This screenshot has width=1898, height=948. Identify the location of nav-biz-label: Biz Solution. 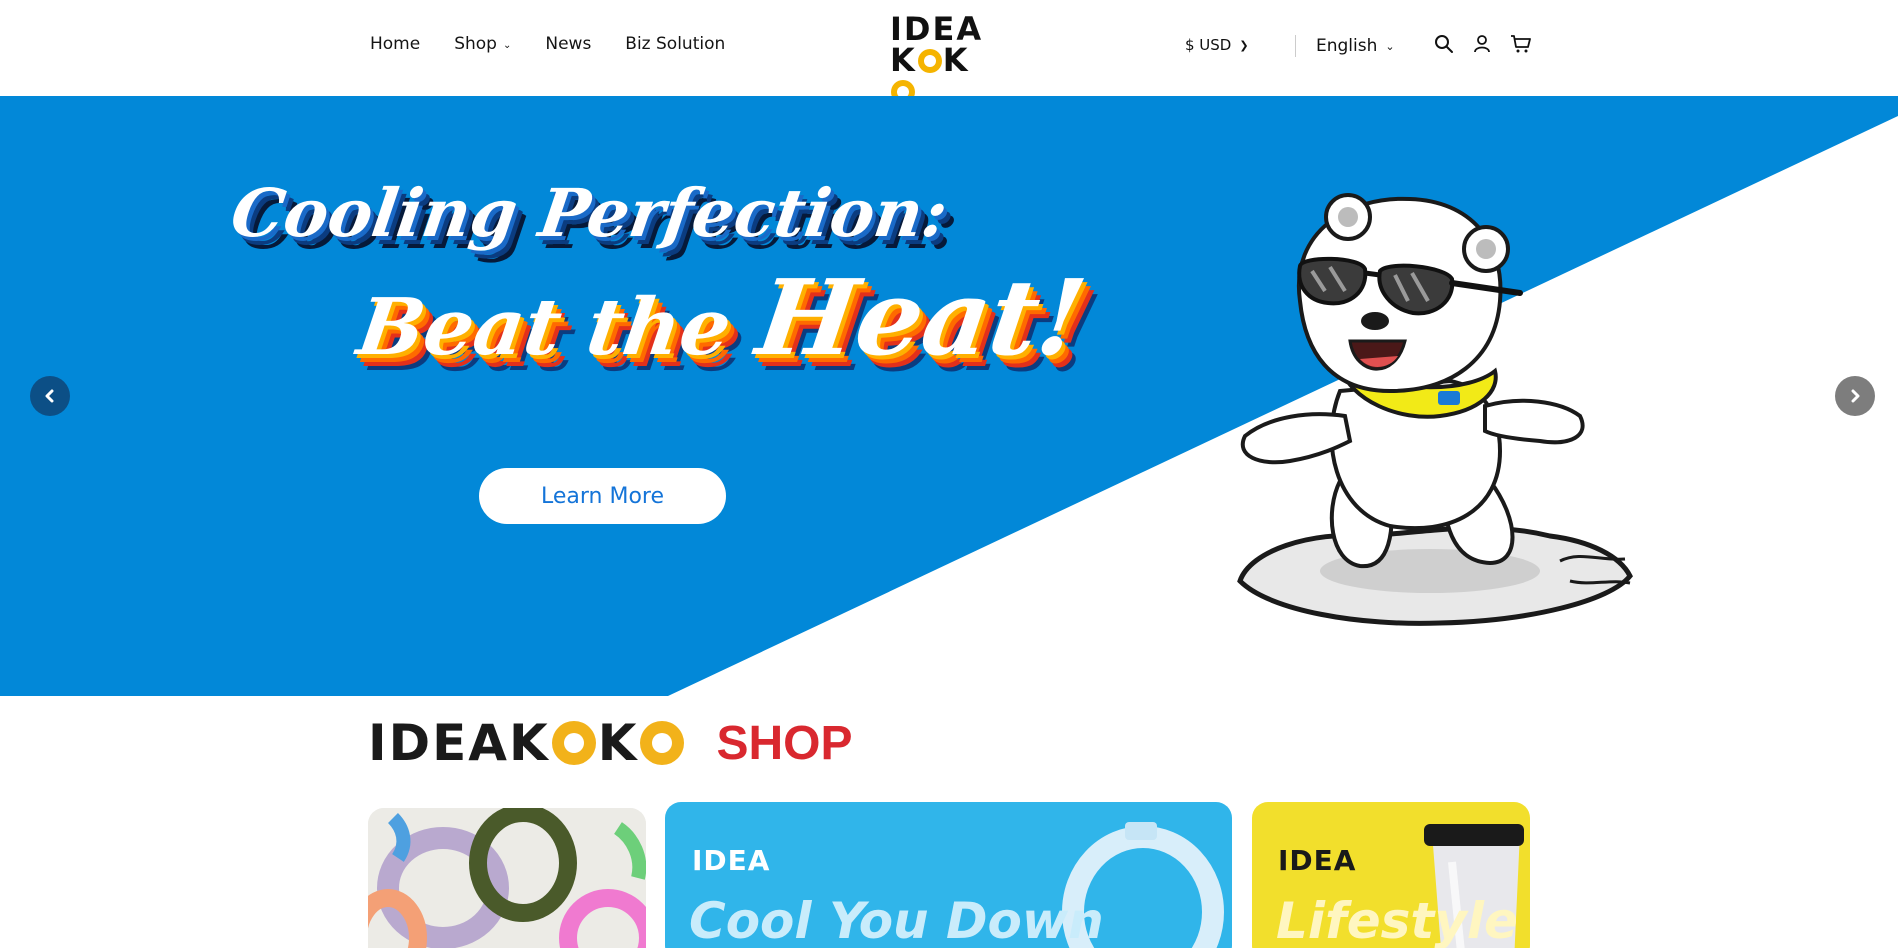
(675, 44).